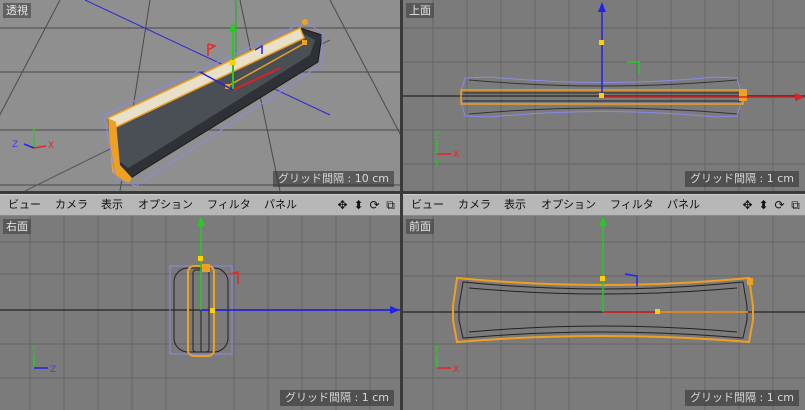  I want to click on axis-indicator-right: Y Z, so click(43, 360).